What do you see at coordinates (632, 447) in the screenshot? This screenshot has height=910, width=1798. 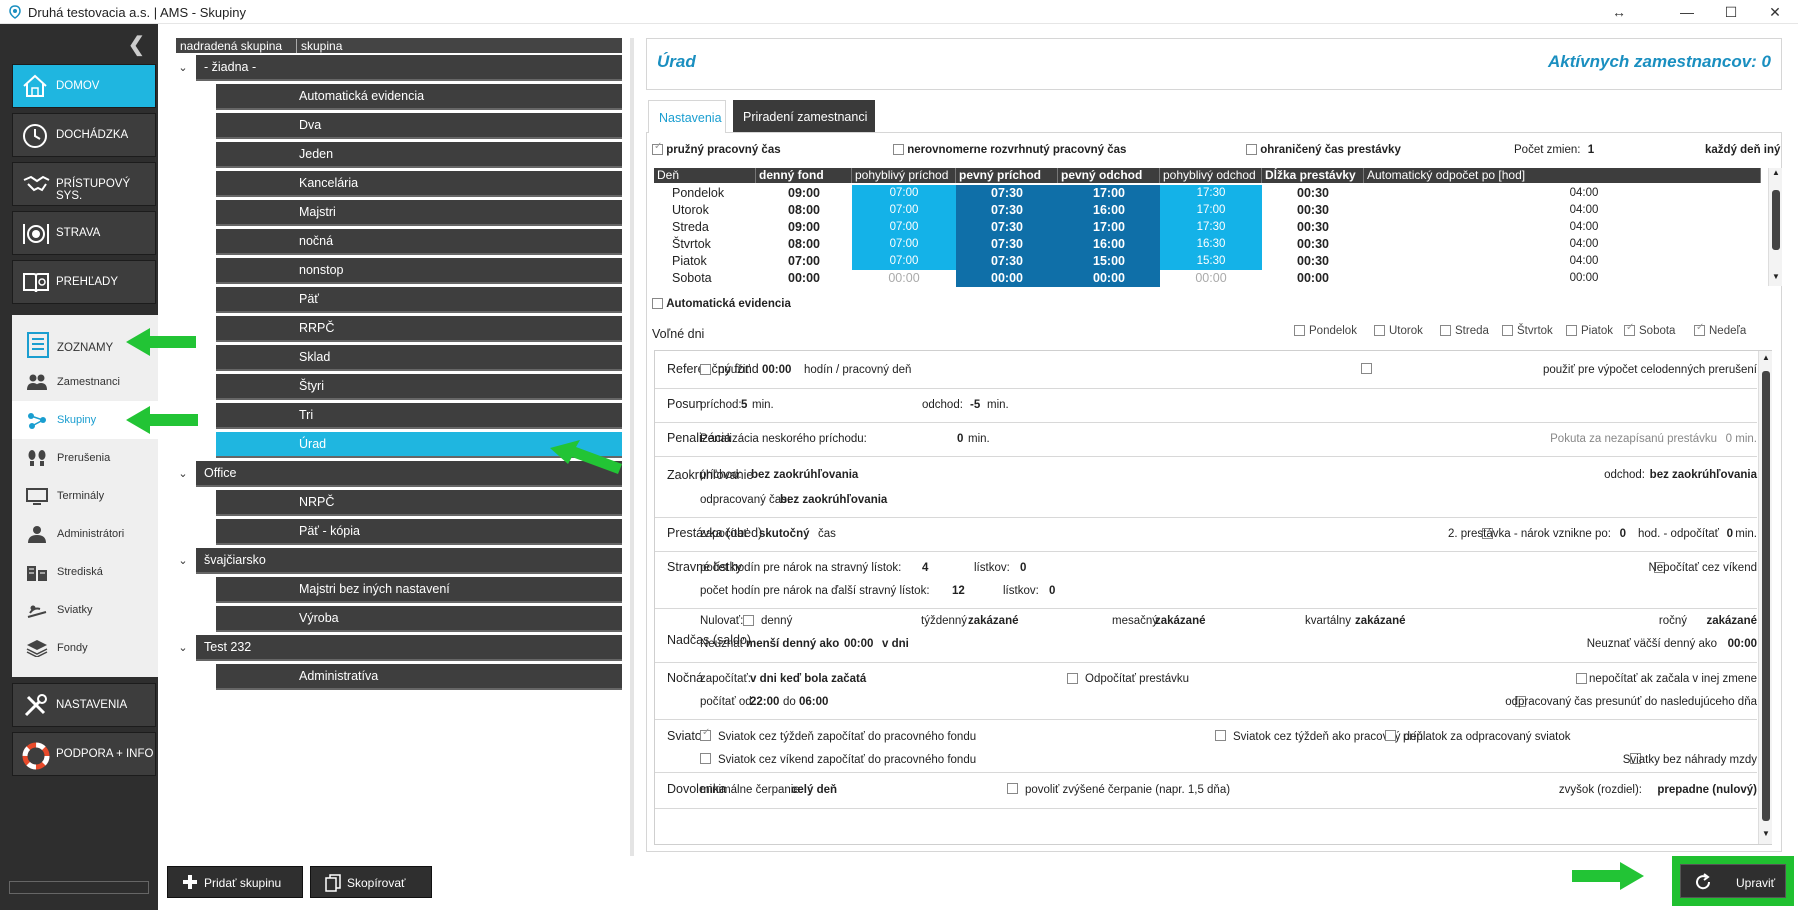 I see `pane-divider` at bounding box center [632, 447].